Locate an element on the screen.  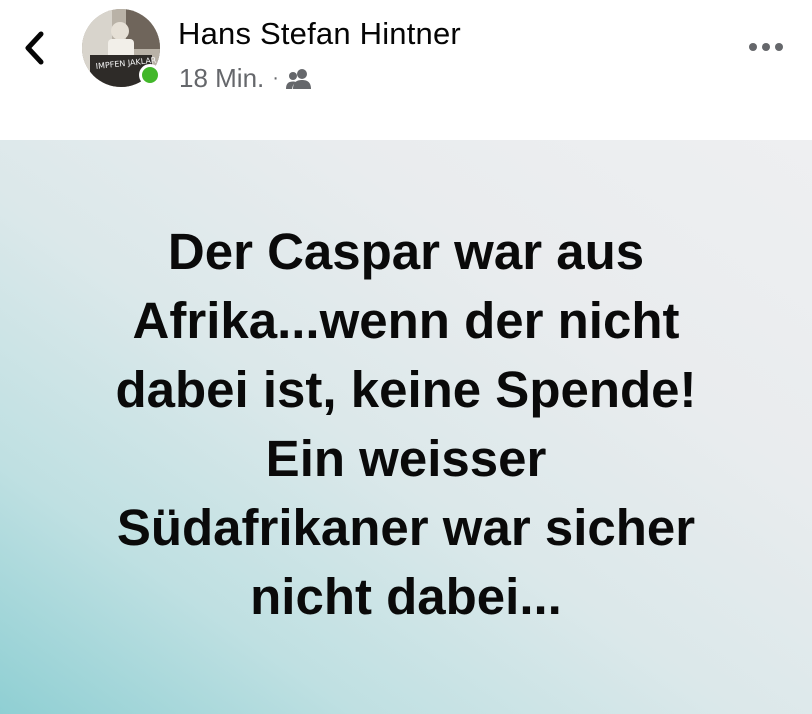
more-options-button is located at coordinates (766, 47).